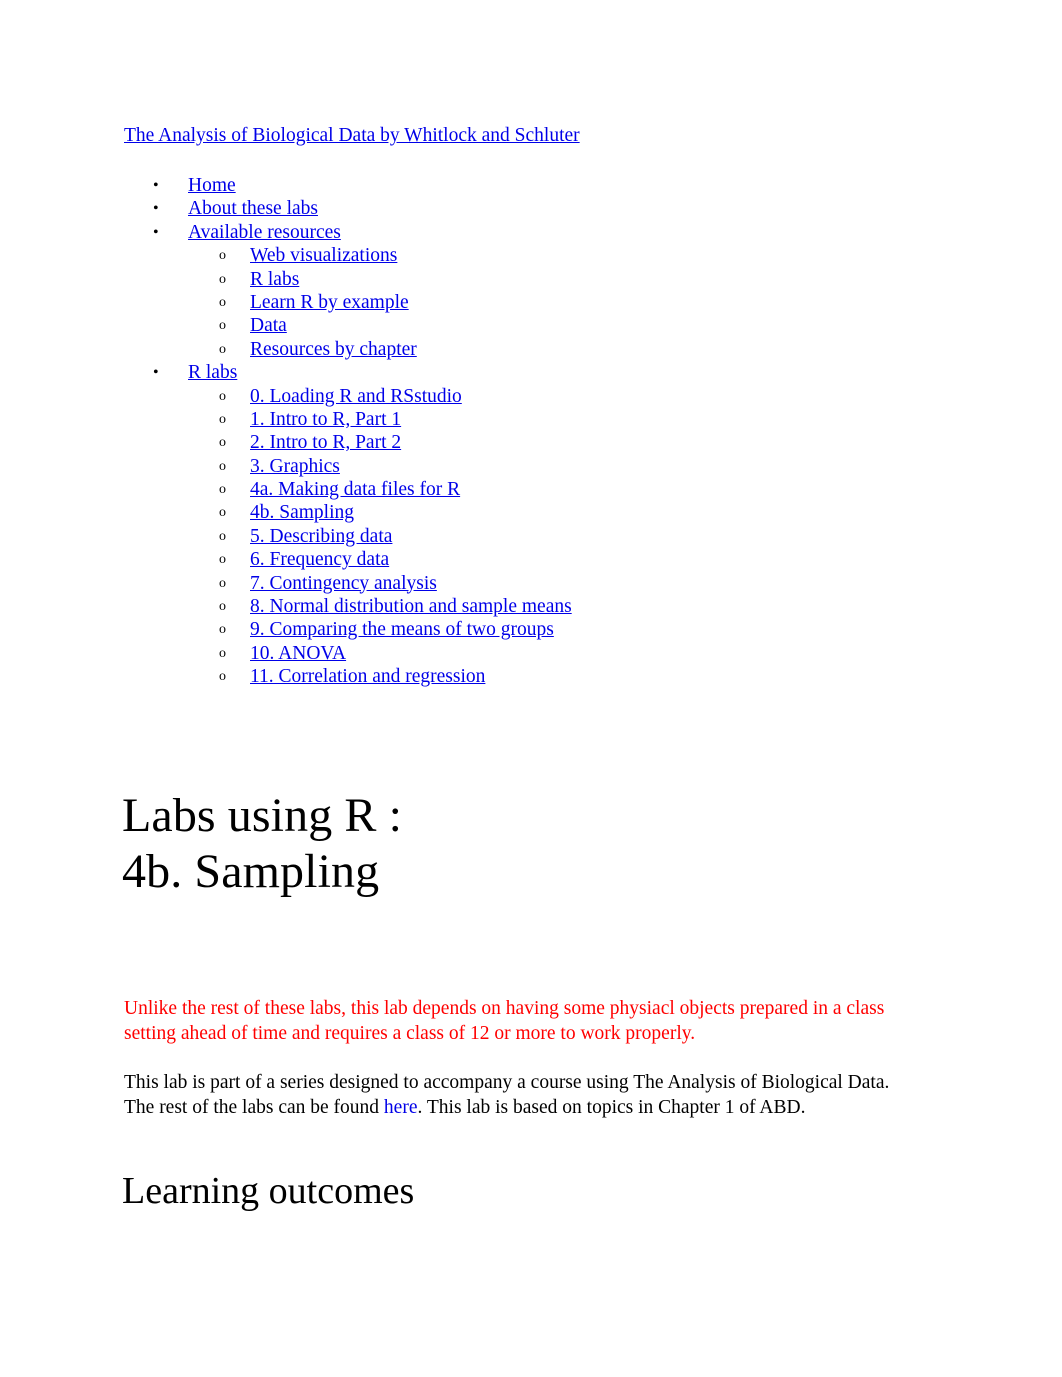 This screenshot has width=1062, height=1377. I want to click on nav-item: o 1. Intro to R, Part 1, so click(450, 419).